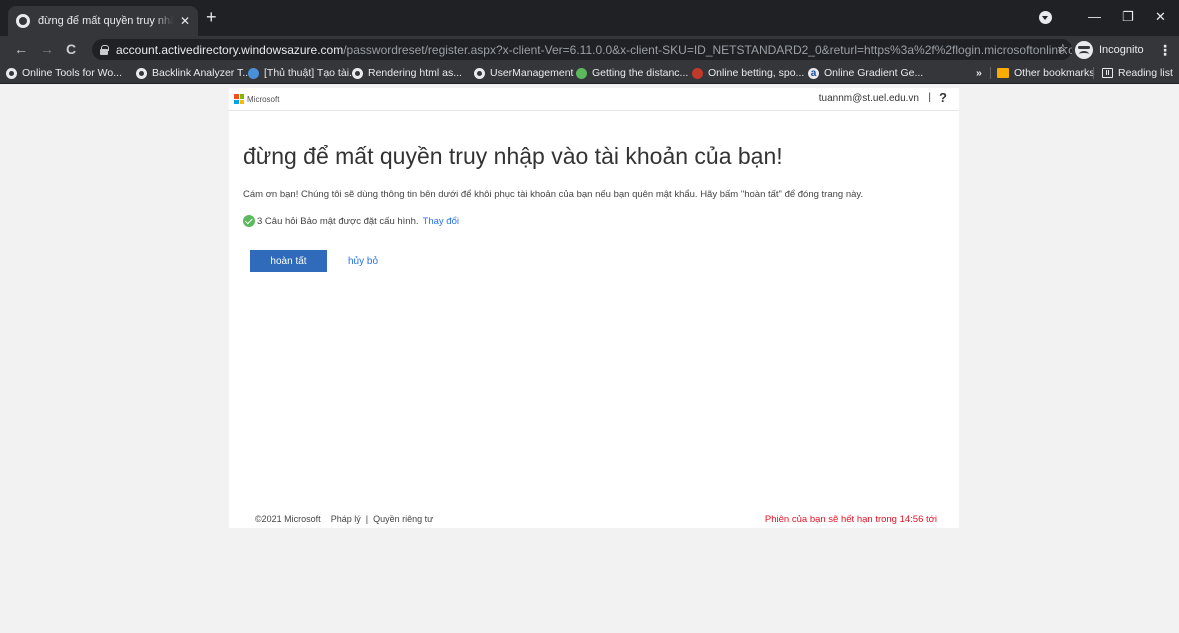  What do you see at coordinates (106, 21) in the screenshot?
I see `tab-title: đừng để mất quyền truy nhập và` at bounding box center [106, 21].